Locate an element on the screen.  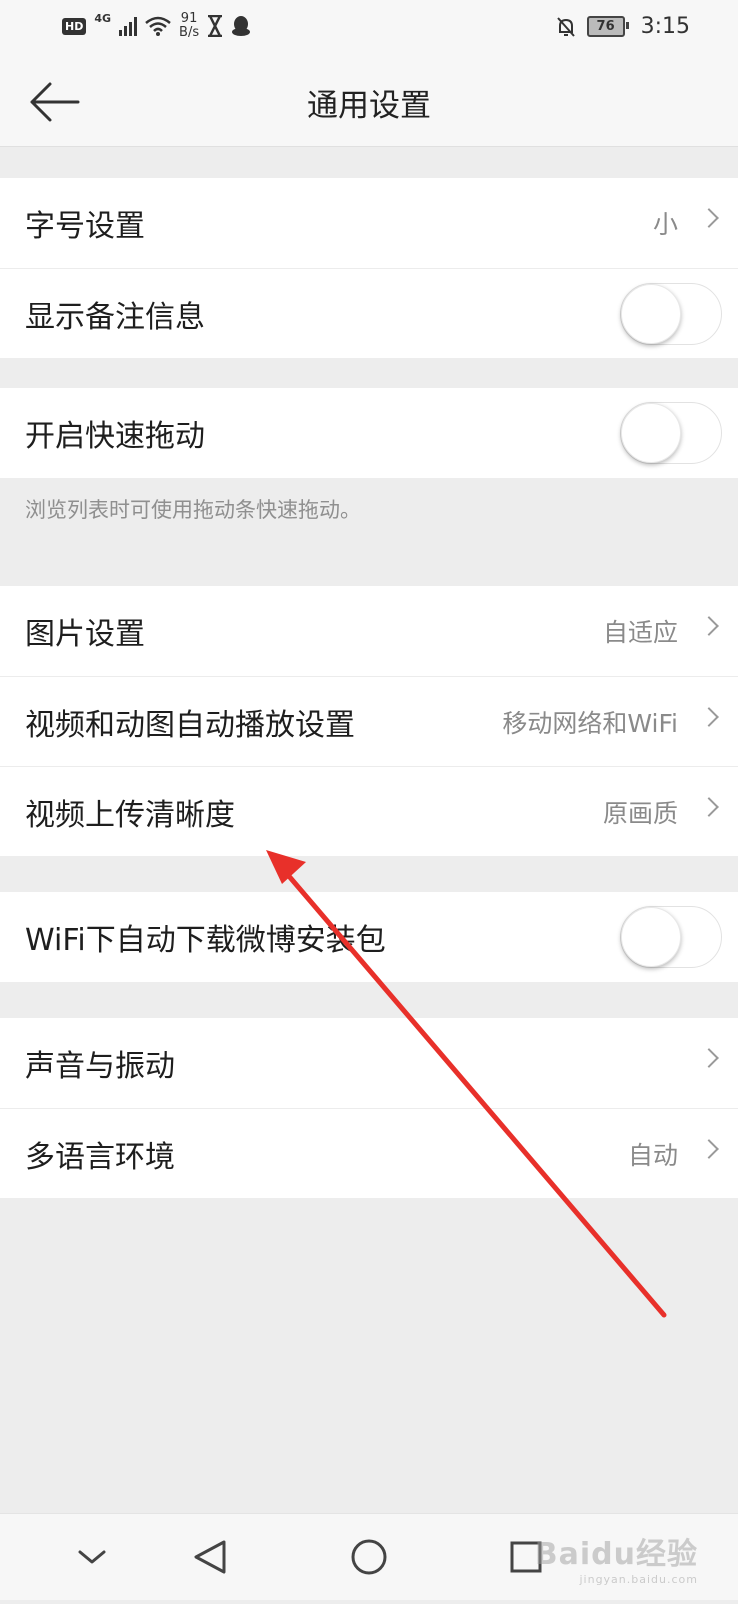
page-title: 通用设置 is located at coordinates (369, 106).